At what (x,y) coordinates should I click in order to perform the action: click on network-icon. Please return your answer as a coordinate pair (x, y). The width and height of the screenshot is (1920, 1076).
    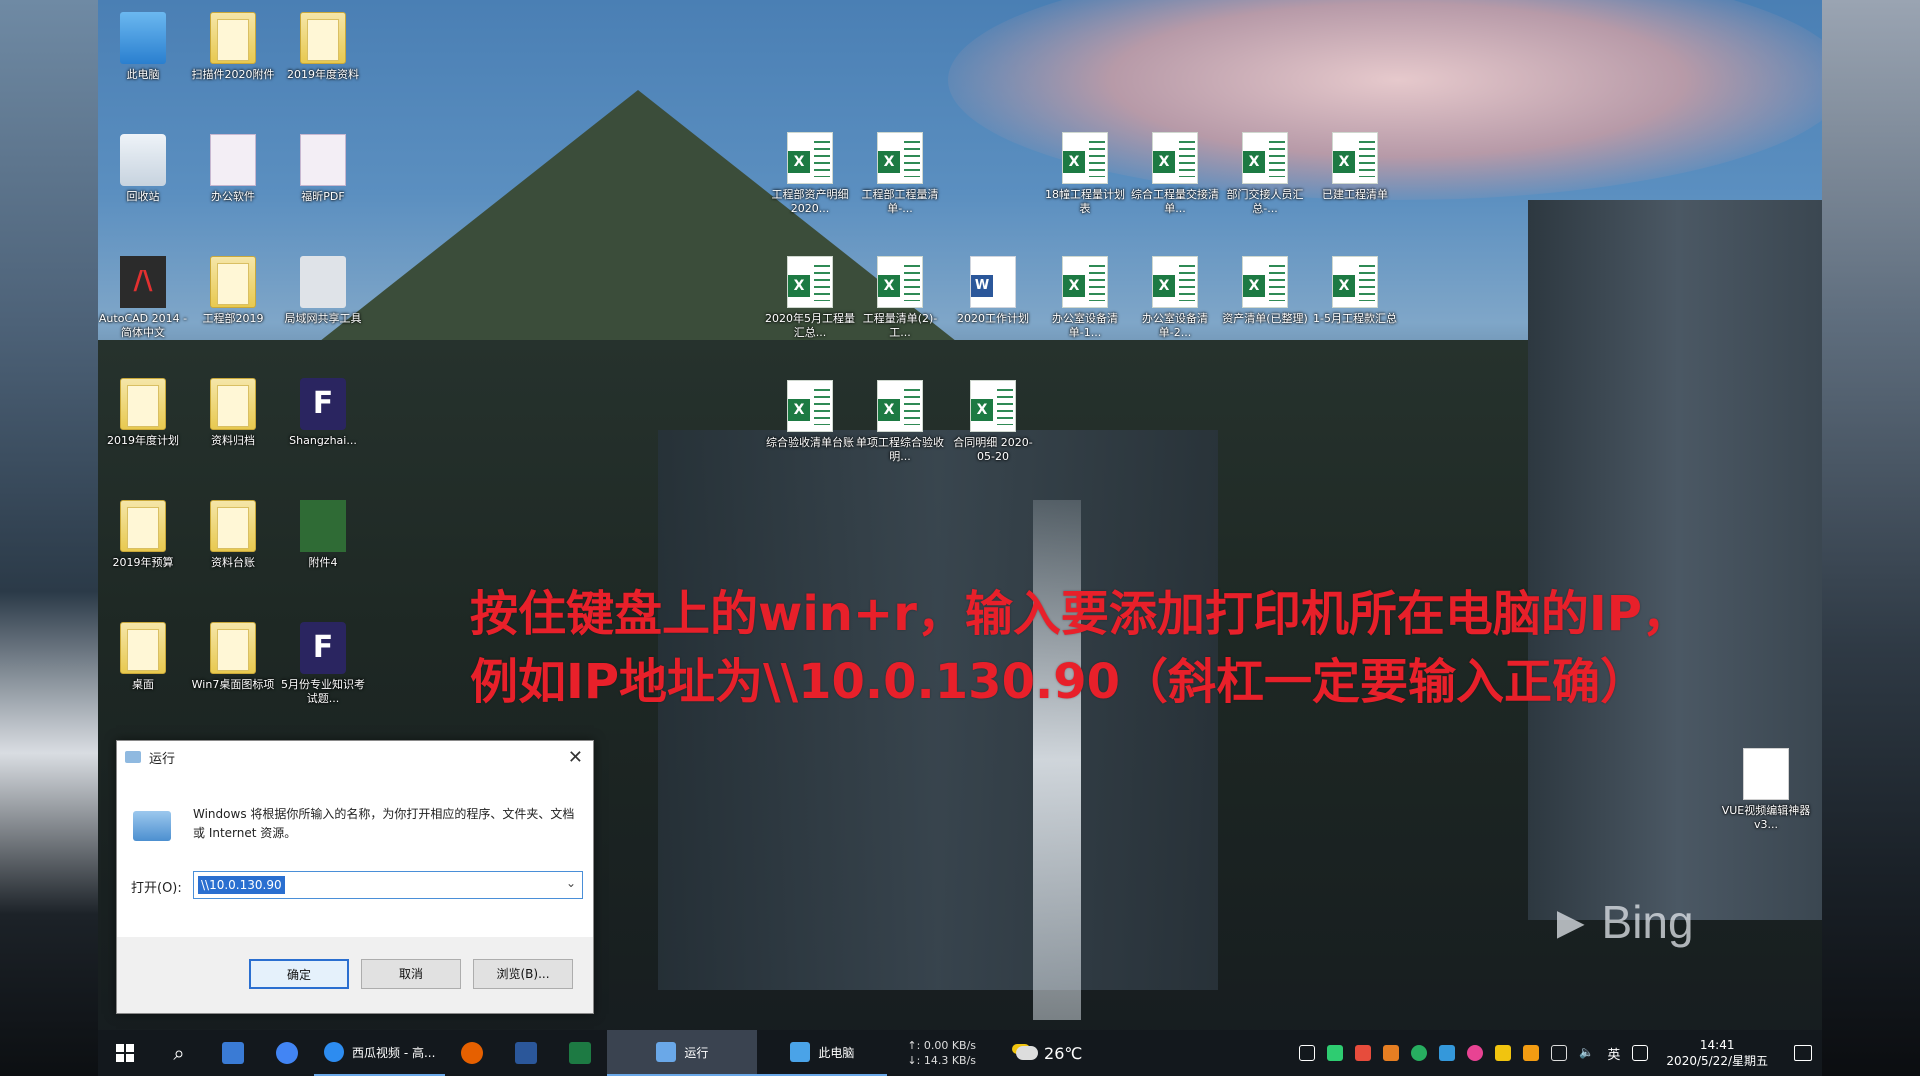
    Looking at the image, I should click on (1559, 1053).